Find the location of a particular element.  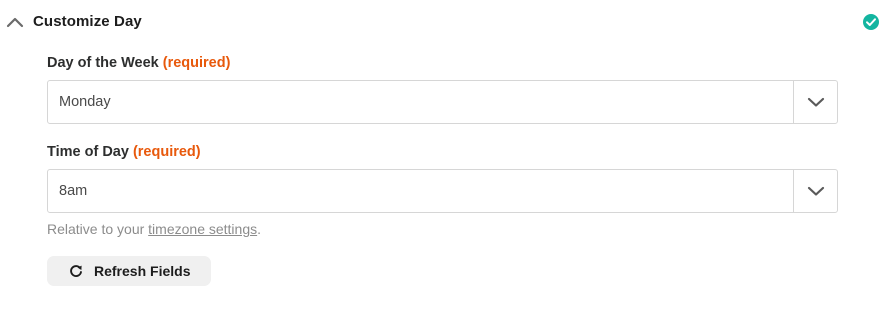

select-value: 8am is located at coordinates (73, 191).